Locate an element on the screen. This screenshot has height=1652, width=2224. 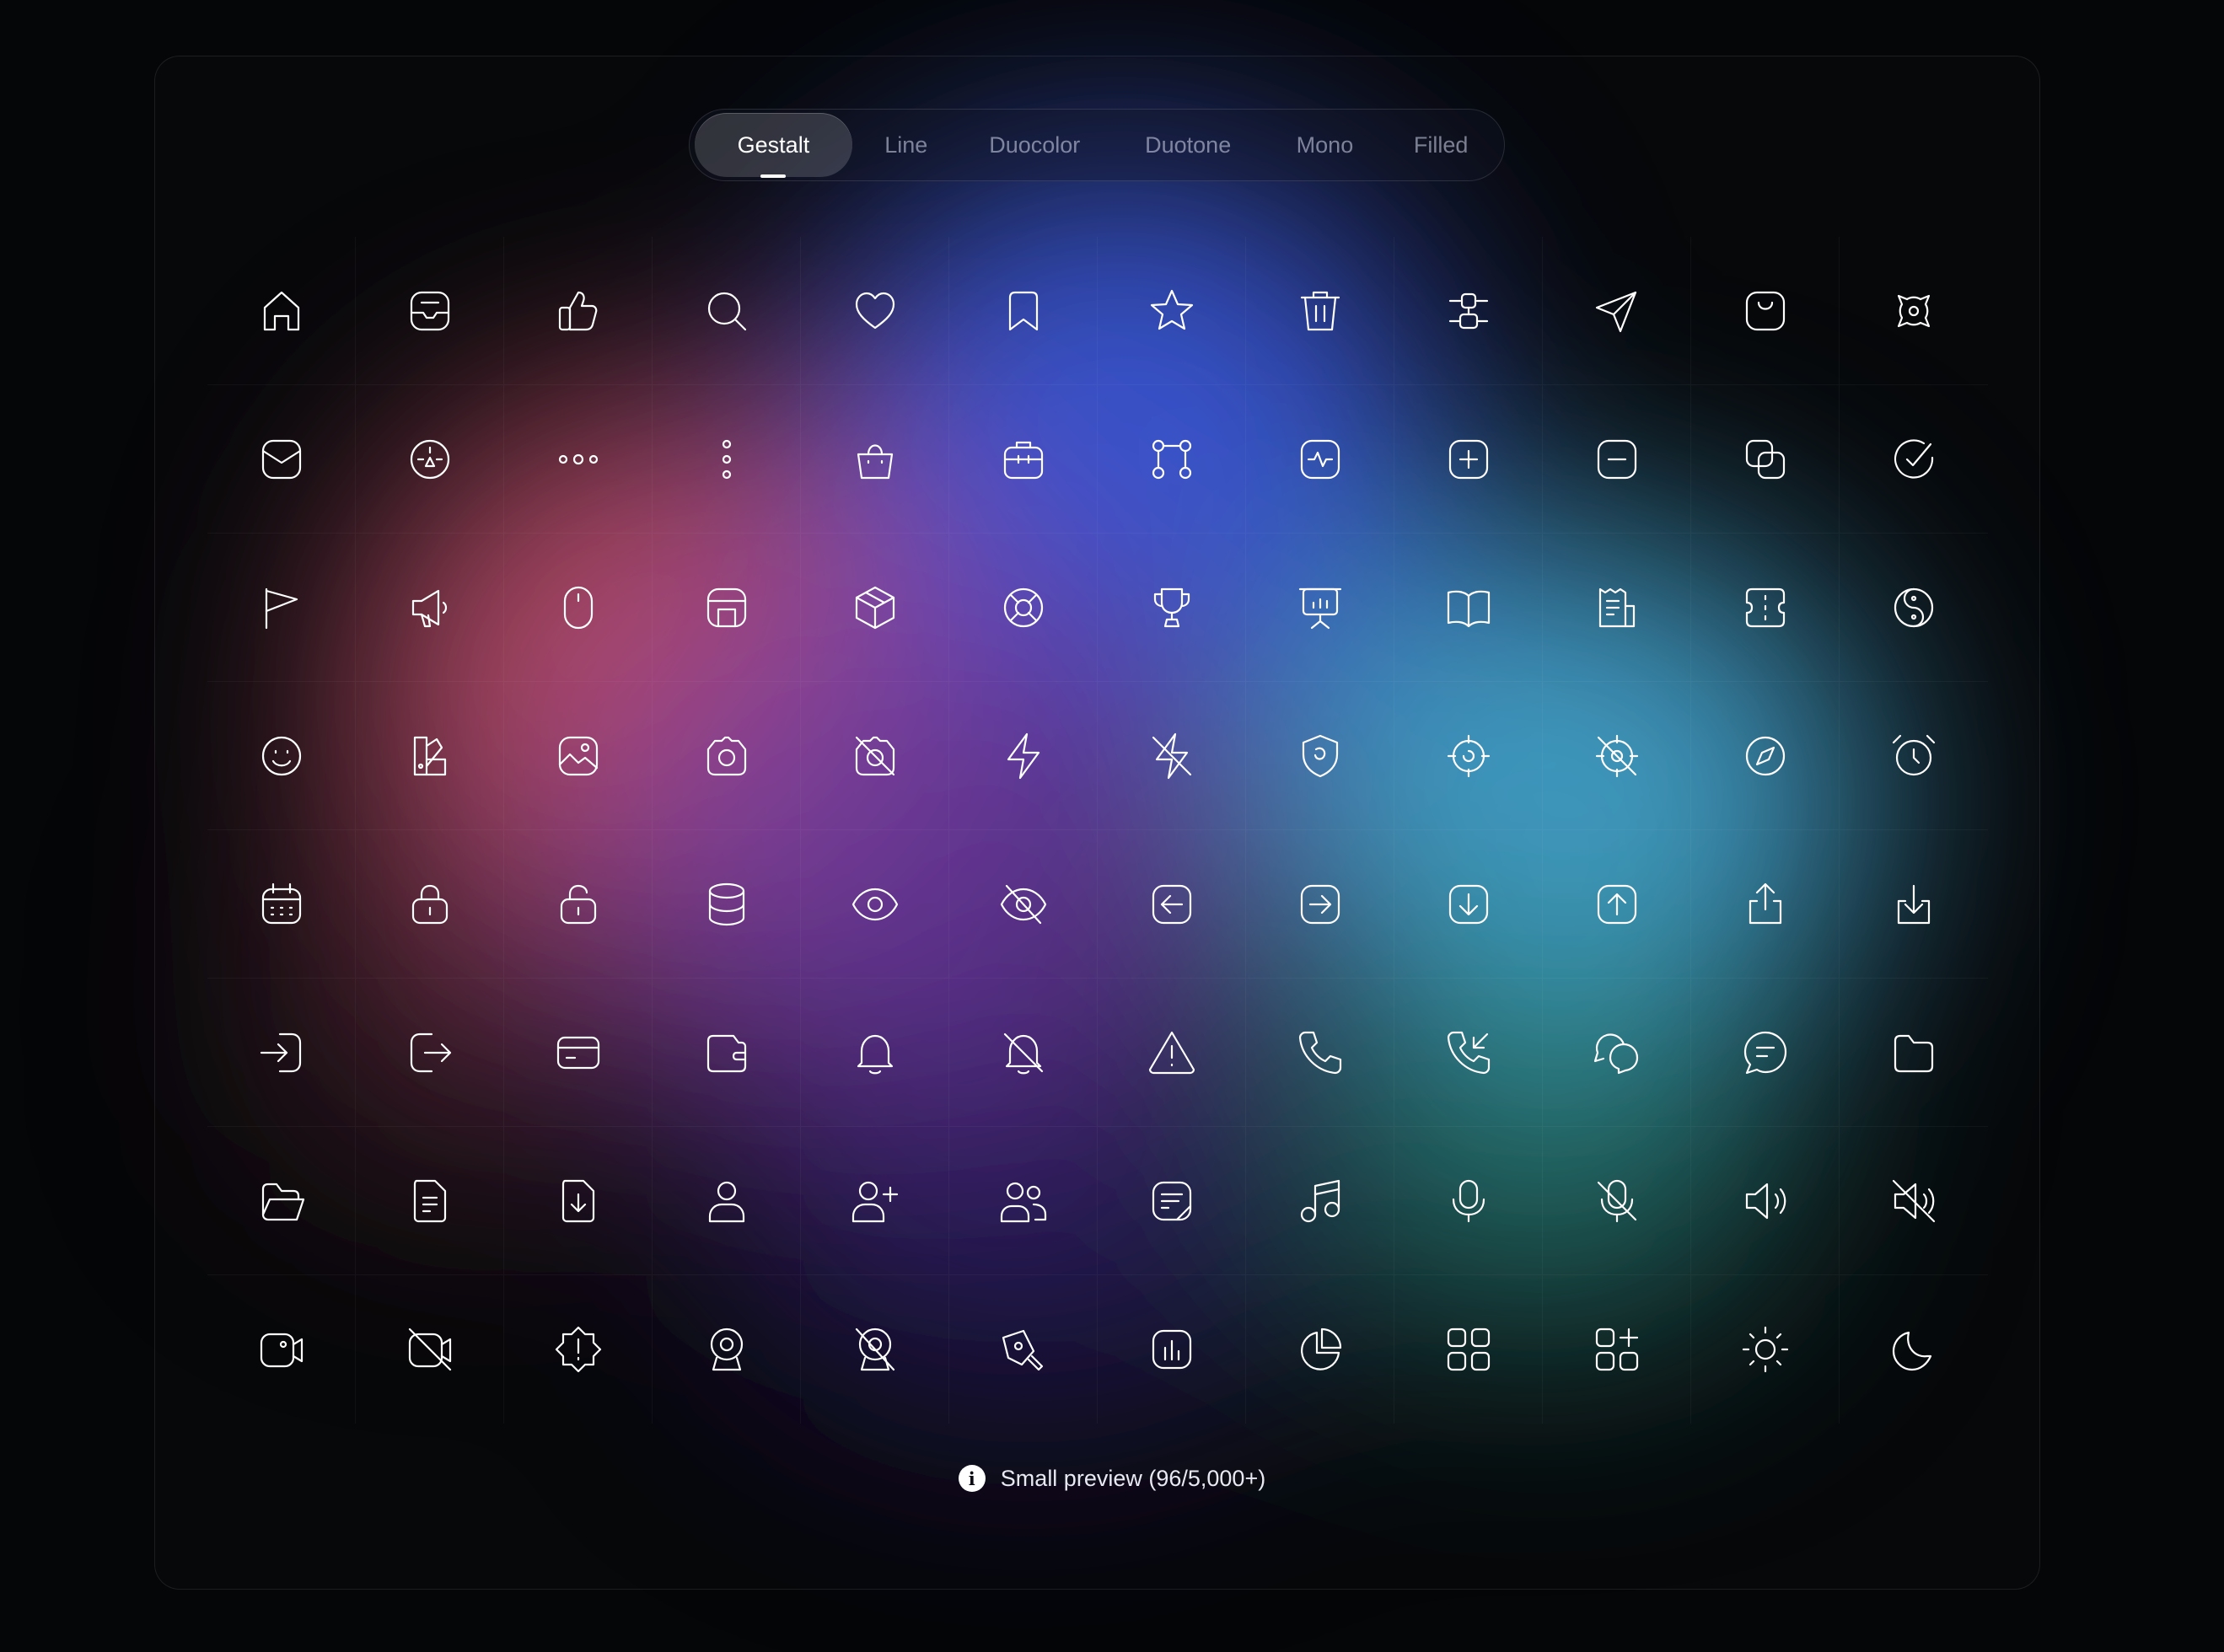
tab-line: Line is located at coordinates (906, 145).